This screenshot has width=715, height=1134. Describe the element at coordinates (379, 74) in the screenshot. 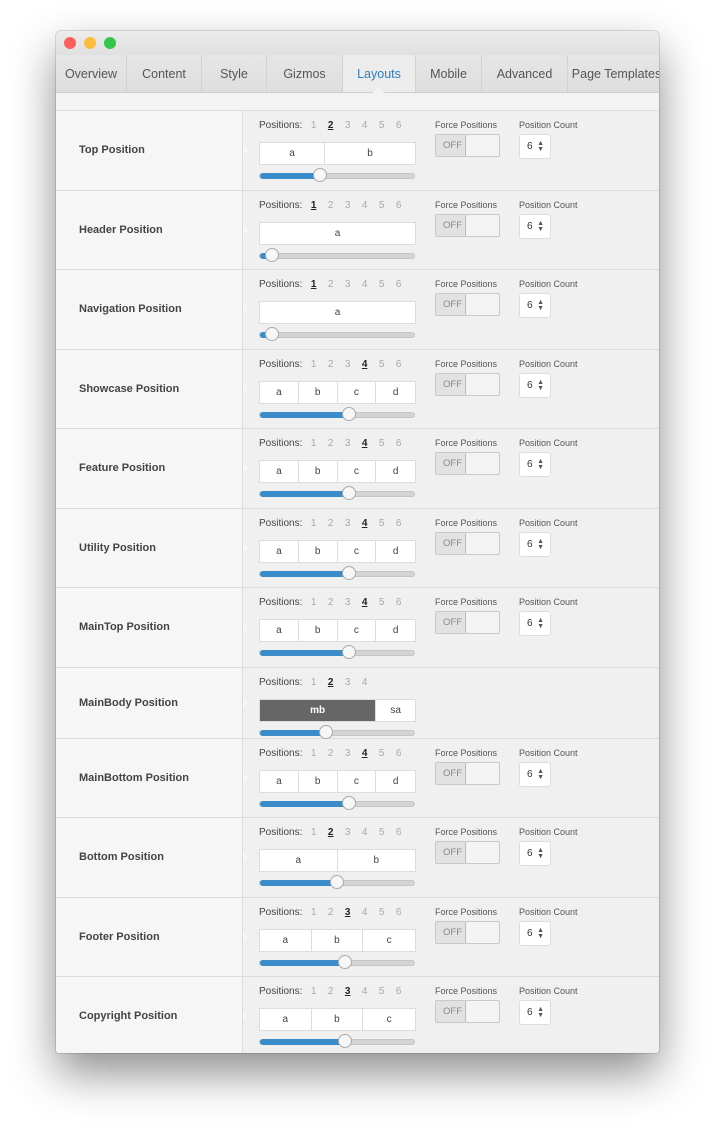

I see `tab-layouts: Layouts` at that location.